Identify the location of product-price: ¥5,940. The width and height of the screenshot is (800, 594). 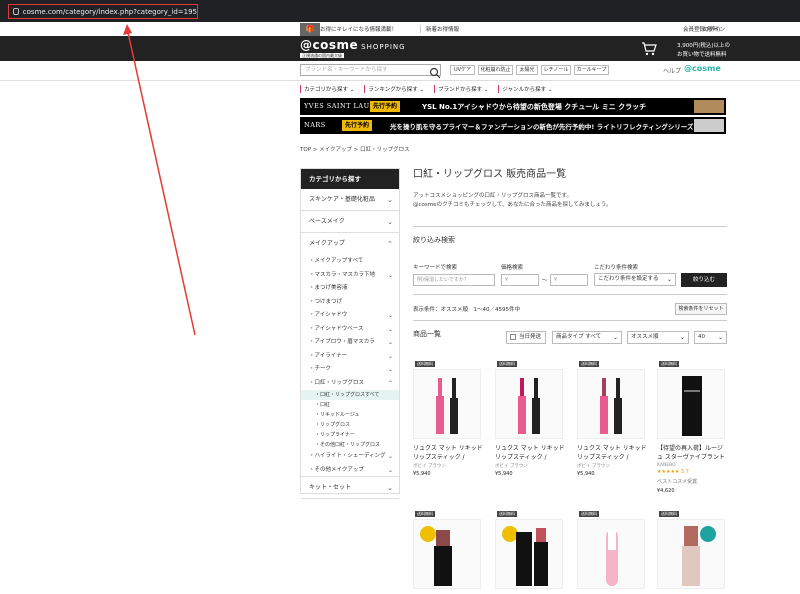
(586, 474).